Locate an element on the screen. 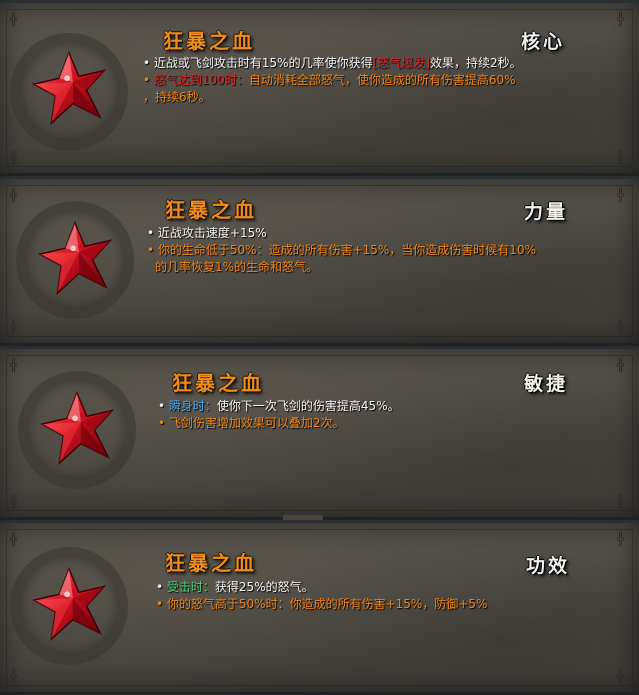 Image resolution: width=639 pixels, height=695 pixels. desc-line-3: ，持续6秒。 is located at coordinates (177, 97).